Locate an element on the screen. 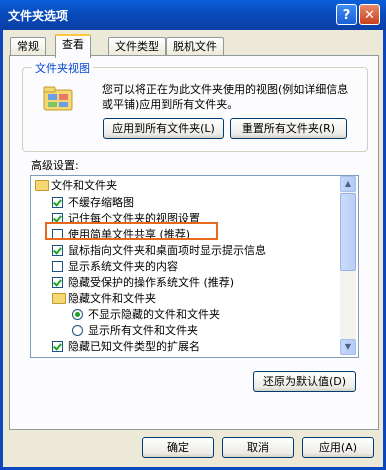 The width and height of the screenshot is (386, 470). help-button: ? is located at coordinates (346, 14).